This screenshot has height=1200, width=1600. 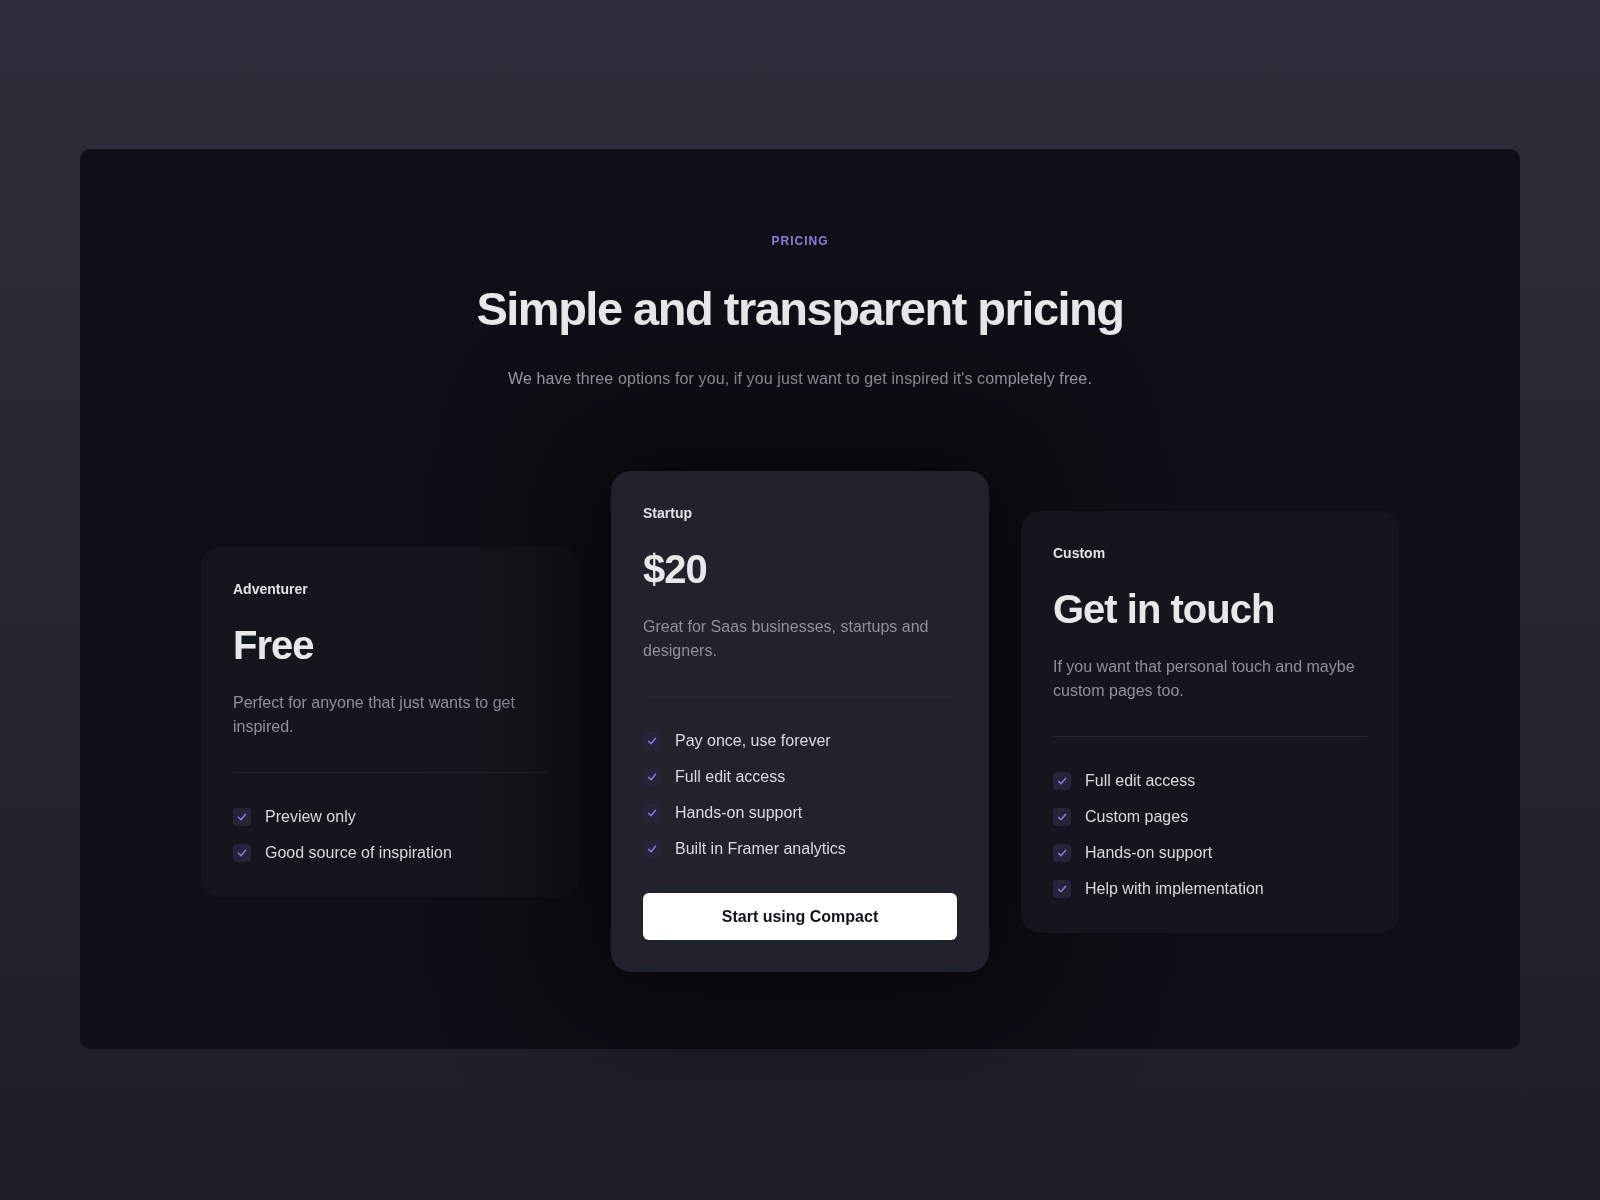 What do you see at coordinates (800, 379) in the screenshot?
I see `section-subtitle: We have three options for you, if you just want to get inspired it's completely free.` at bounding box center [800, 379].